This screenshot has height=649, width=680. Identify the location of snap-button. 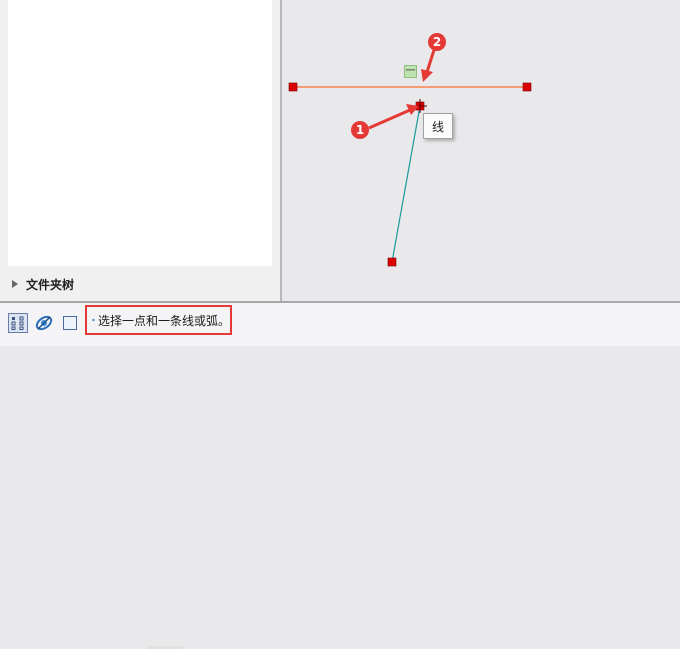
(44, 323).